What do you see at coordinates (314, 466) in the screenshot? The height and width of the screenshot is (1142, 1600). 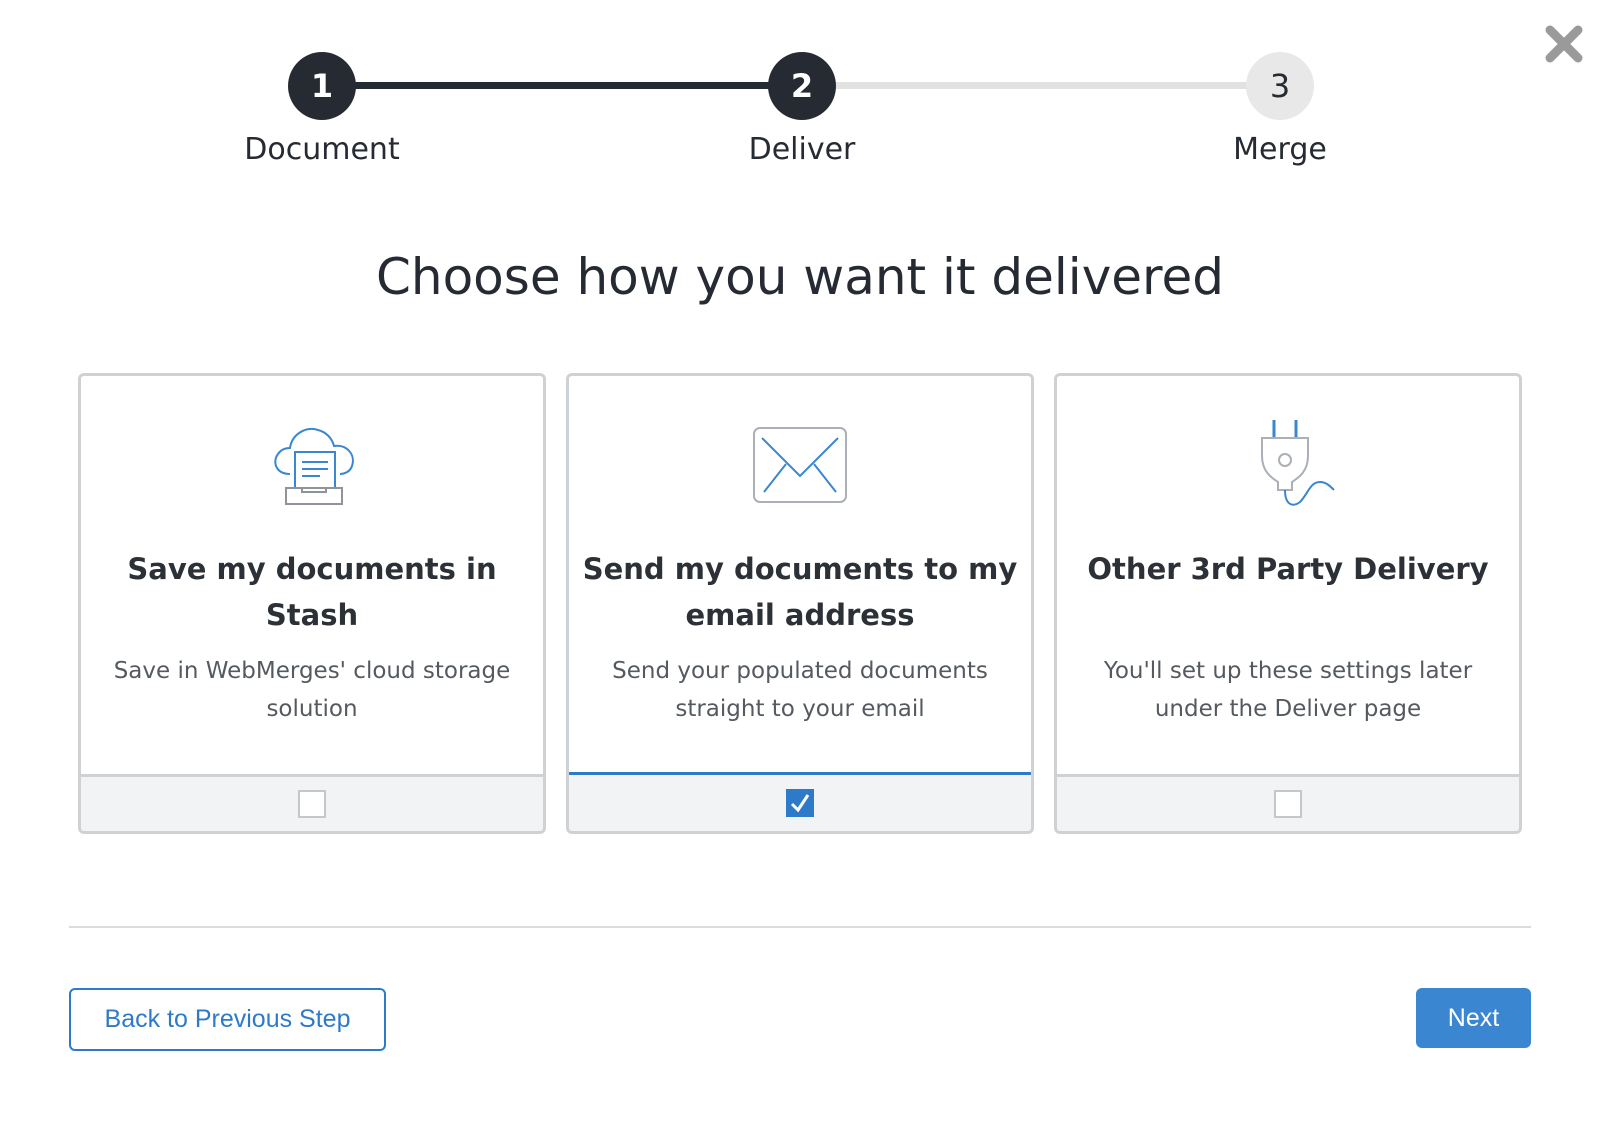 I see `cloud-storage-icon` at bounding box center [314, 466].